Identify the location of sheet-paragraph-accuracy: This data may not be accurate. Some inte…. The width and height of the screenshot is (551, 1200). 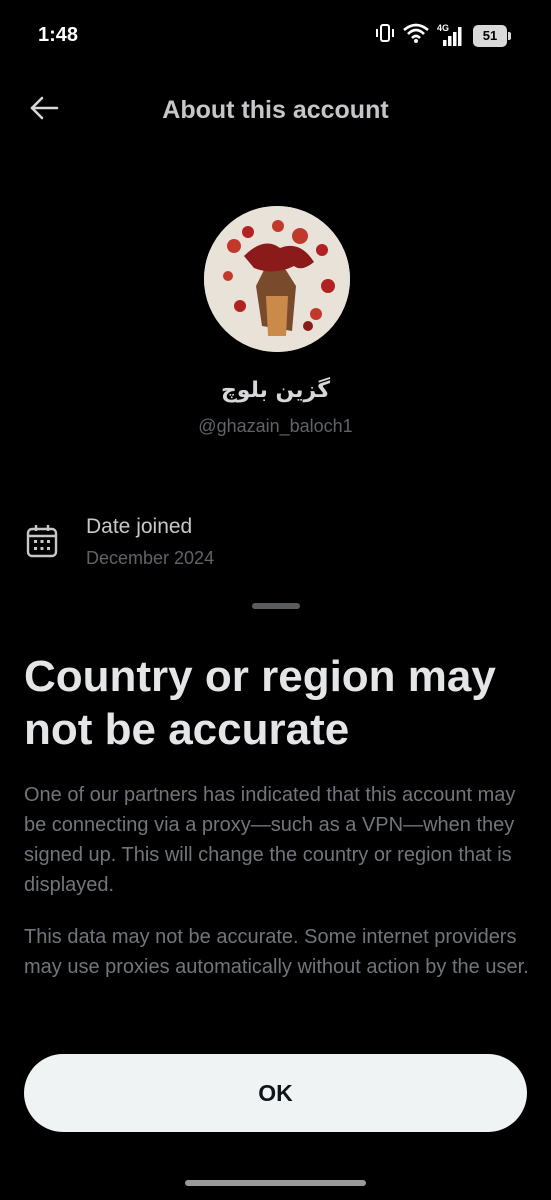
(276, 952).